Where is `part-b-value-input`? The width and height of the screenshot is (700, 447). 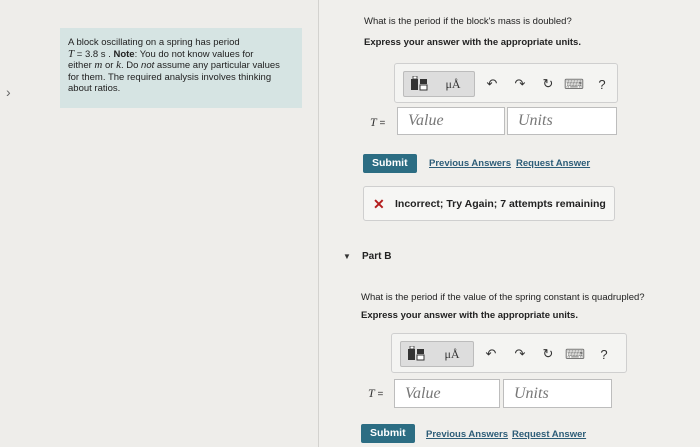
part-b-value-input is located at coordinates (447, 393).